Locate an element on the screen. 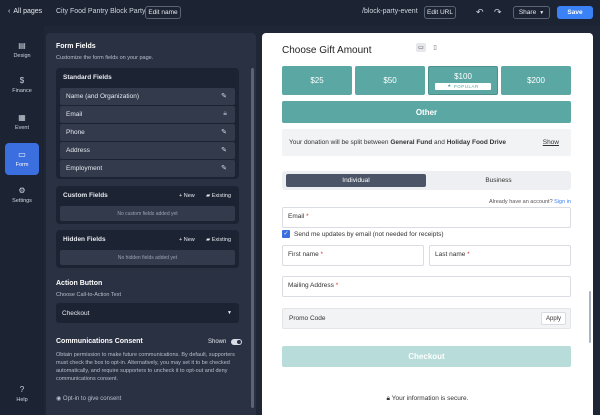 The width and height of the screenshot is (600, 415). custom-existing-button: ▰ Existing is located at coordinates (218, 196).